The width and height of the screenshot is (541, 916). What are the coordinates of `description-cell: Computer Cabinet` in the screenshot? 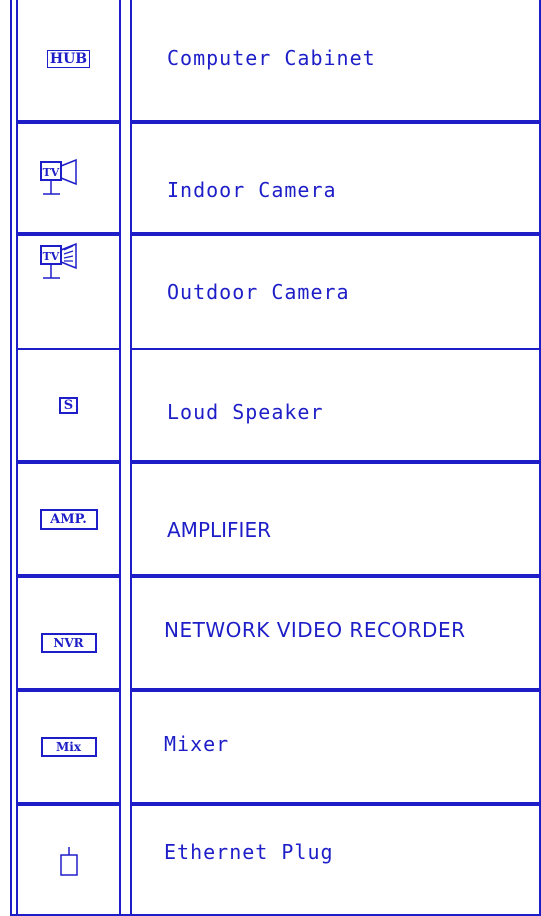 It's located at (335, 61).